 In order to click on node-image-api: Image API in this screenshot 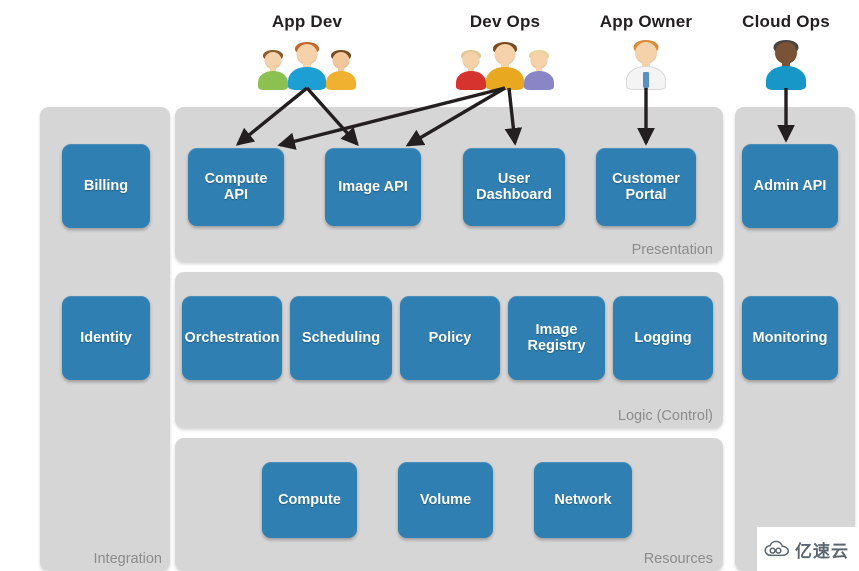, I will do `click(373, 187)`.